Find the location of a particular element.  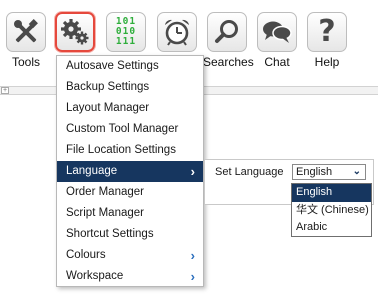

settings-button is located at coordinates (75, 32).